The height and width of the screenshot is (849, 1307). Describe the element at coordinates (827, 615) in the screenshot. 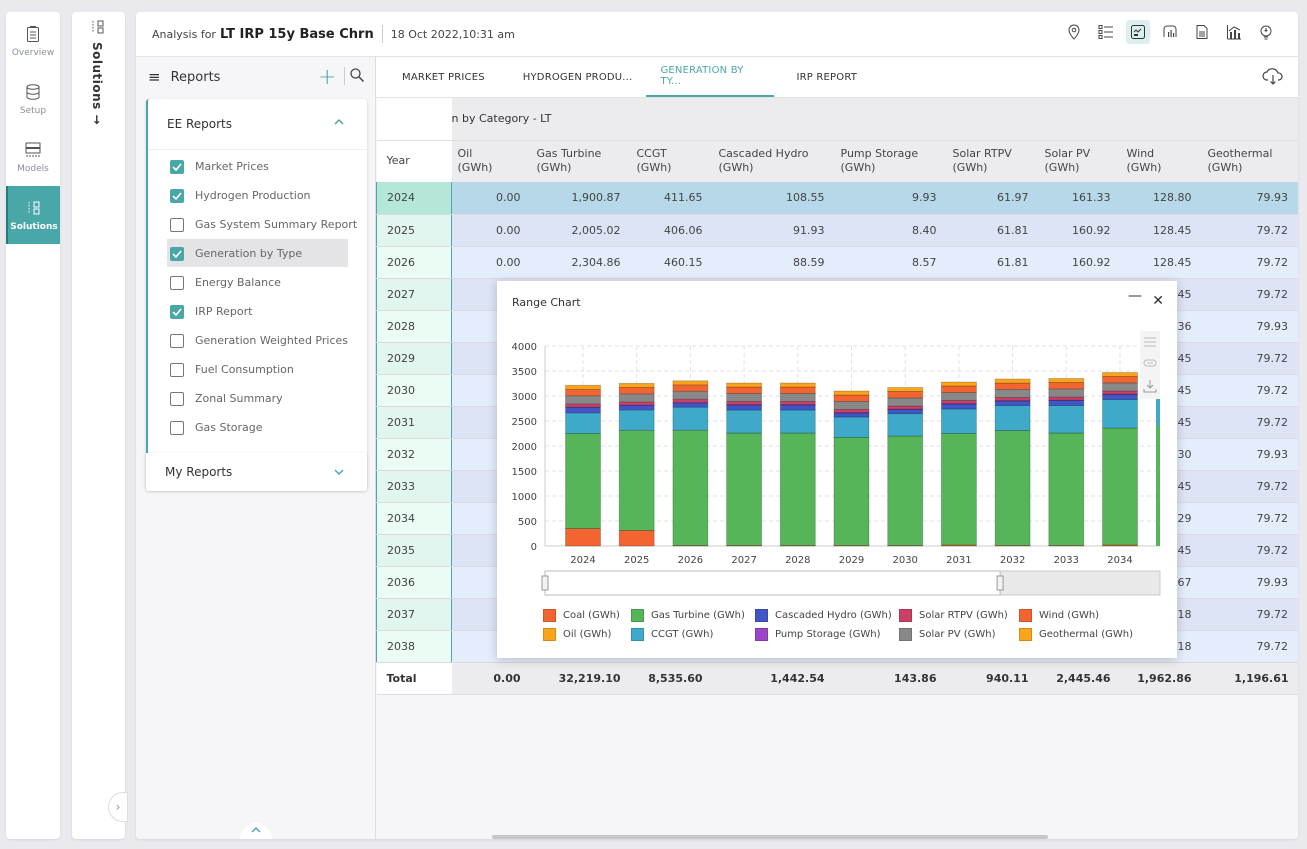

I see `legend-item: Cascaded Hydro (GWh)` at that location.